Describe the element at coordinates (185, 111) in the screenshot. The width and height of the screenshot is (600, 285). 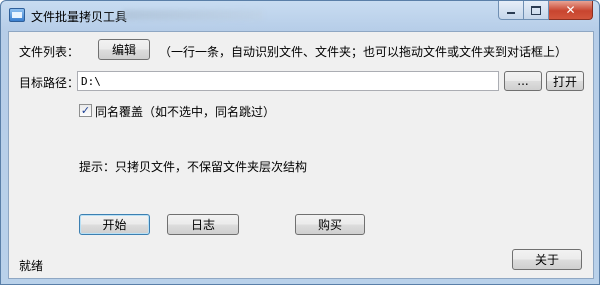
I see `overwrite-label: 同名覆盖（如不选中，同名跳过）` at that location.